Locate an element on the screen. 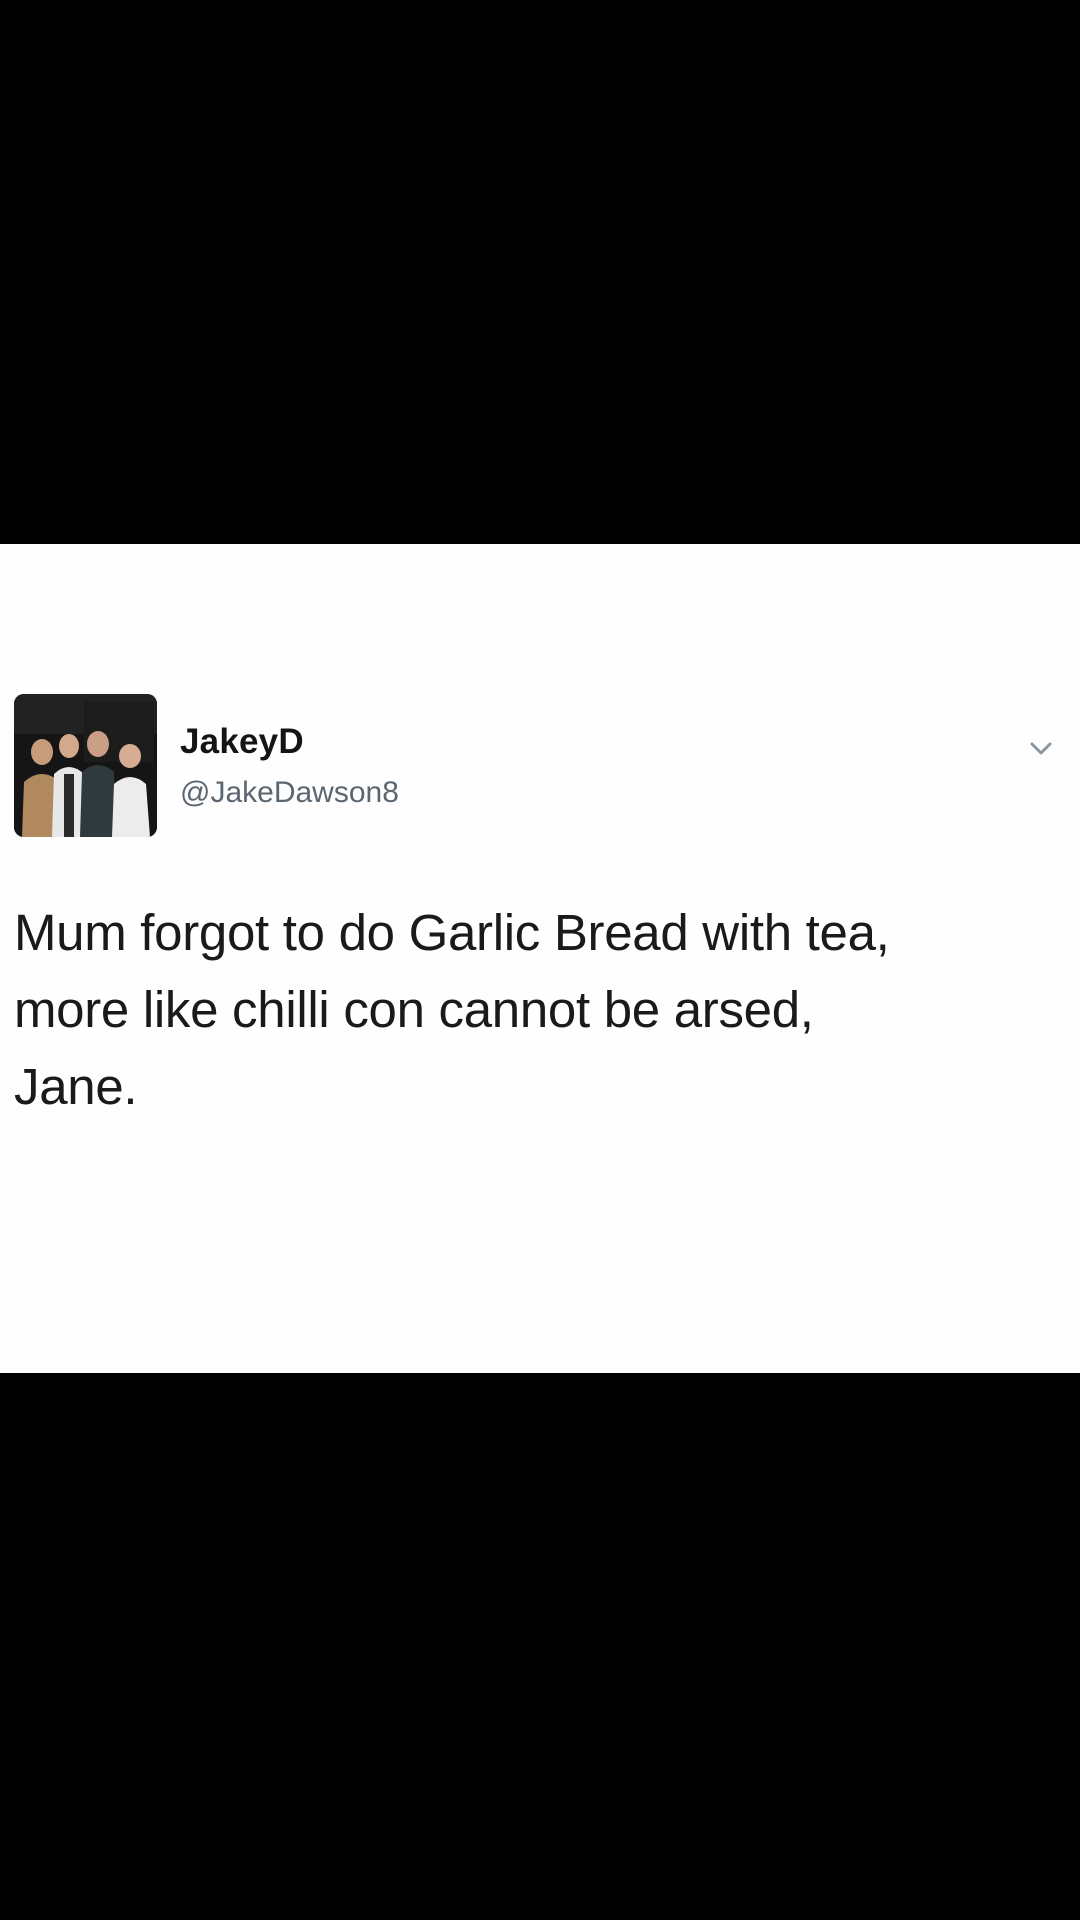 The width and height of the screenshot is (1080, 1920). avatar-photo-icon is located at coordinates (85, 765).